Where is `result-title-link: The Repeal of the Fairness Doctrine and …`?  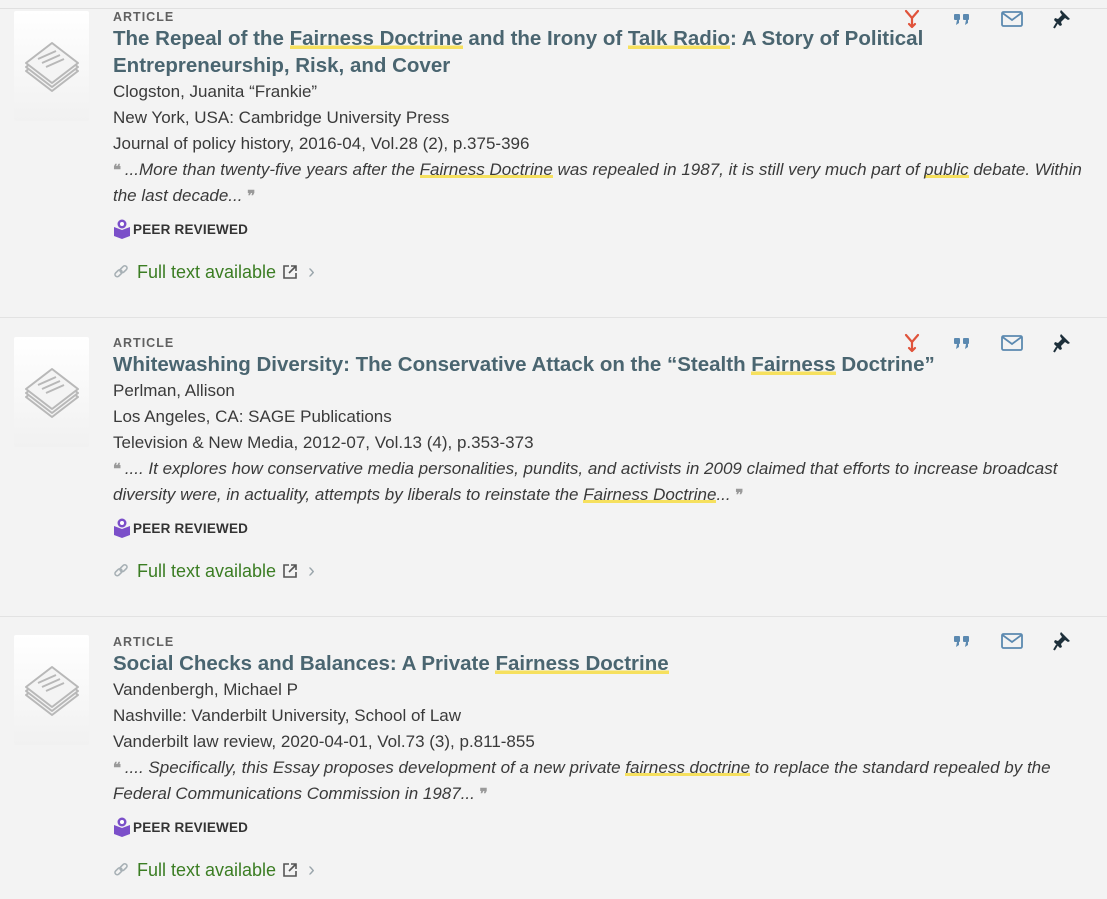 result-title-link: The Repeal of the Fairness Doctrine and … is located at coordinates (600, 52).